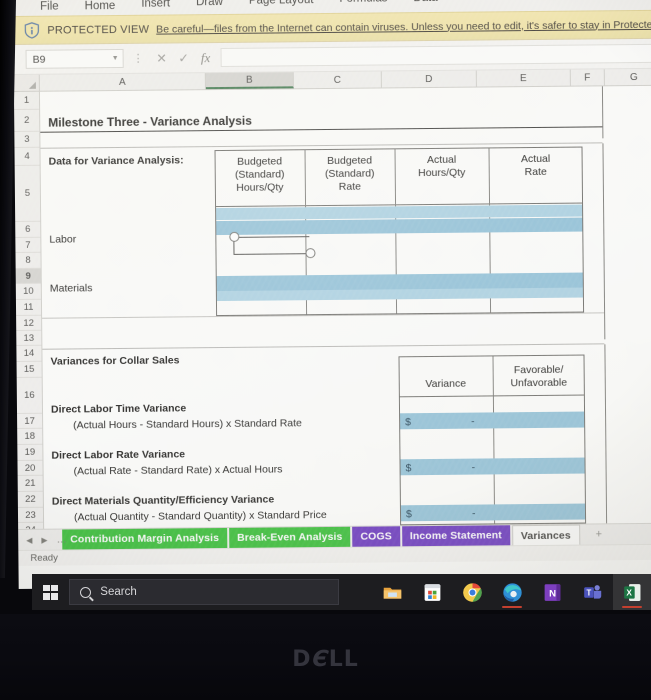 The height and width of the screenshot is (700, 651). What do you see at coordinates (184, 57) in the screenshot?
I see `confirm-entry-icon: ✓` at bounding box center [184, 57].